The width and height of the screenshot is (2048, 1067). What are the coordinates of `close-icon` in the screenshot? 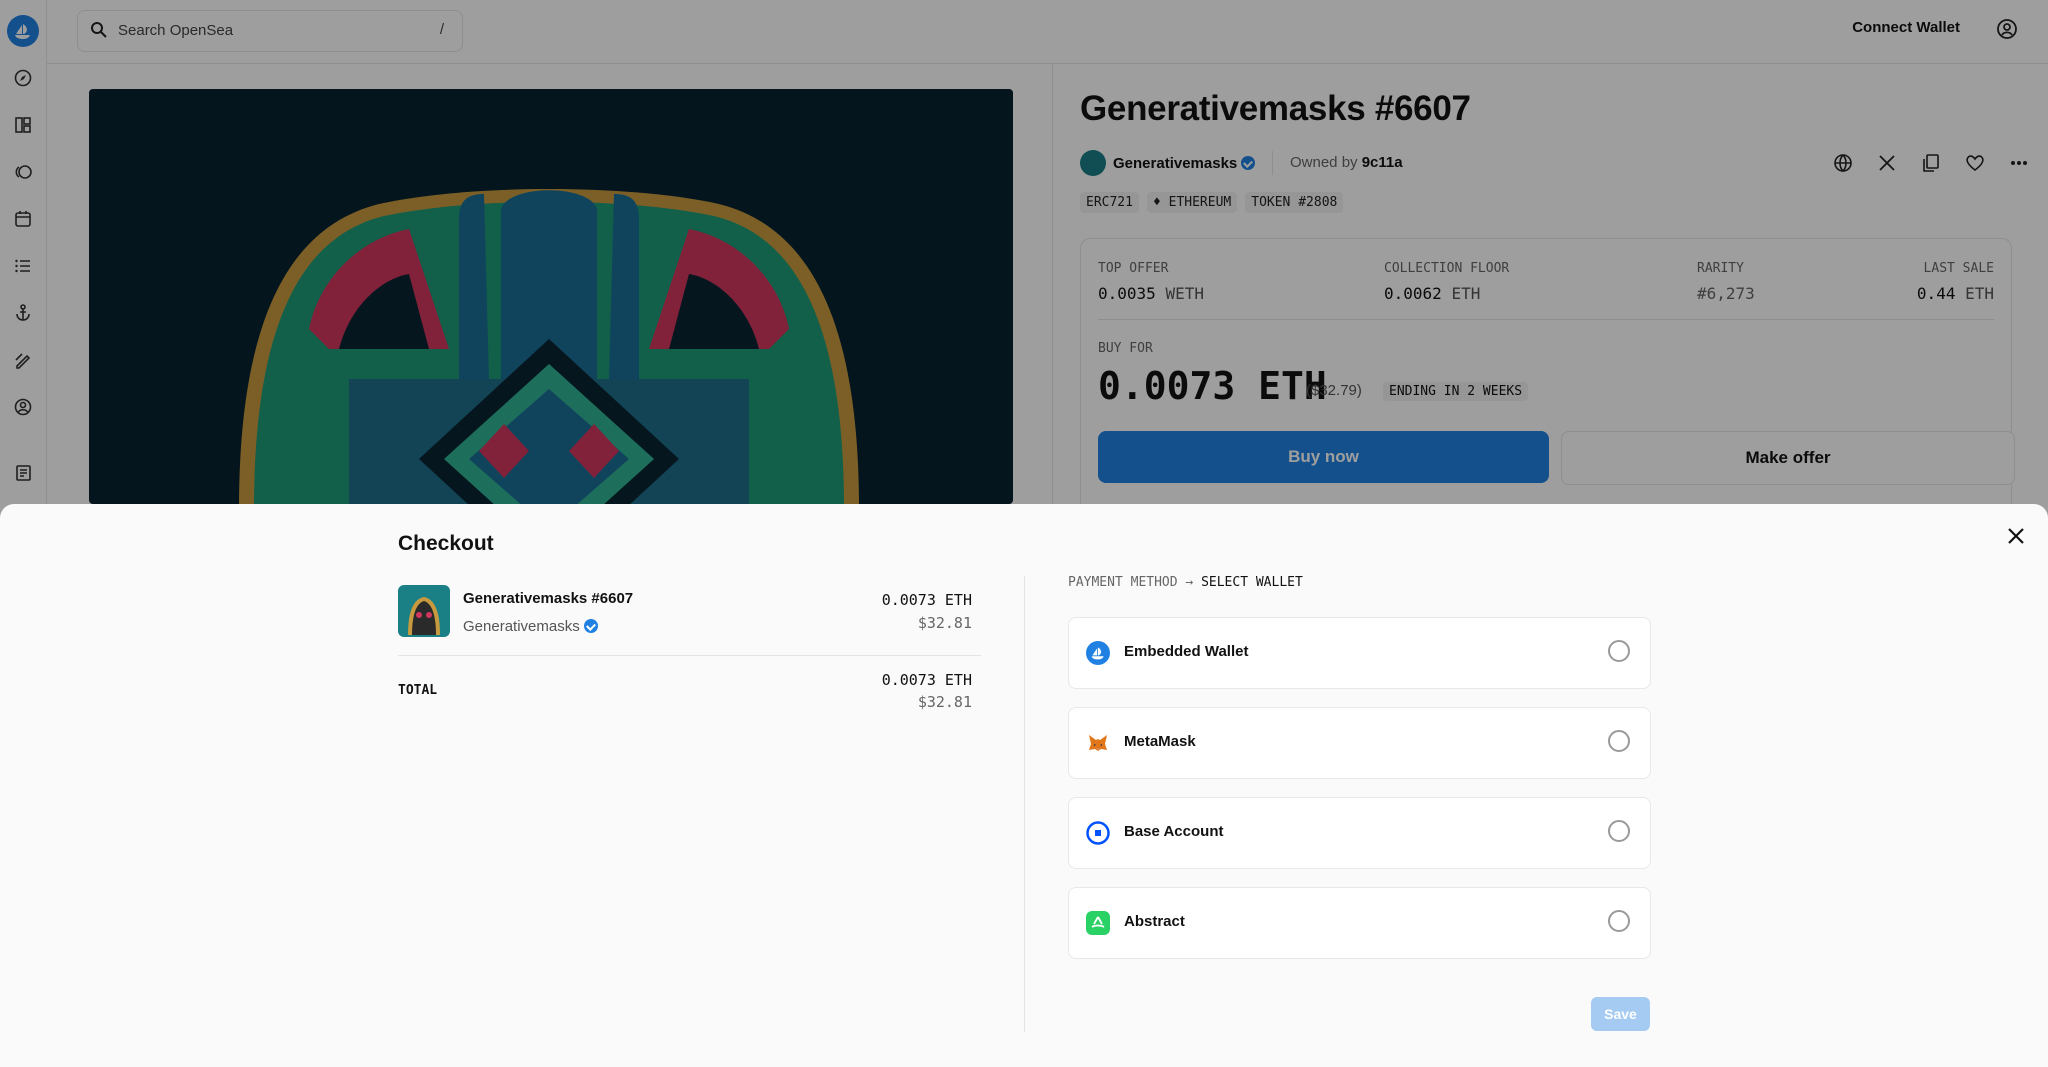 It's located at (2016, 536).